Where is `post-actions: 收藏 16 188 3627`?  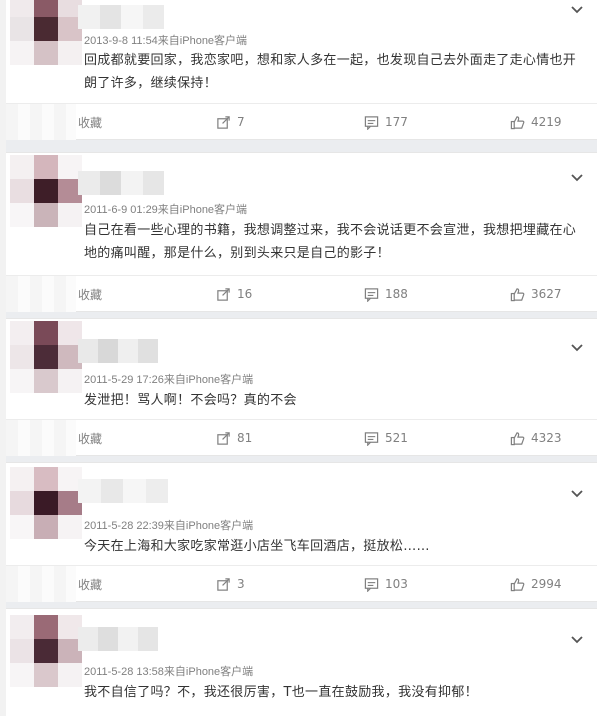
post-actions: 收藏 16 188 3627 is located at coordinates (301, 293).